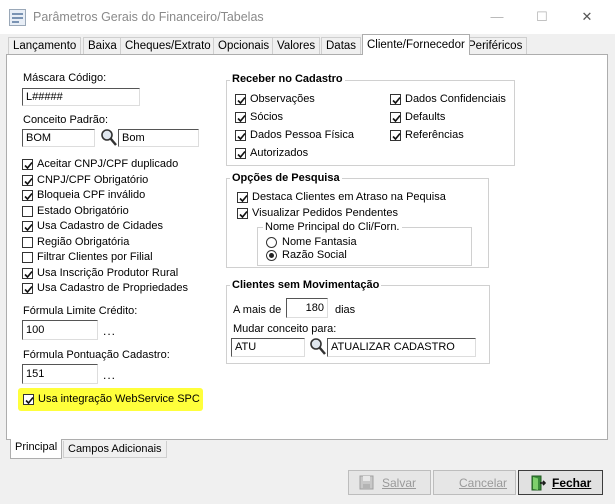 The image size is (615, 504). Describe the element at coordinates (148, 17) in the screenshot. I see `window-title: Parâmetros Gerais do Financeiro/Tabelas` at that location.